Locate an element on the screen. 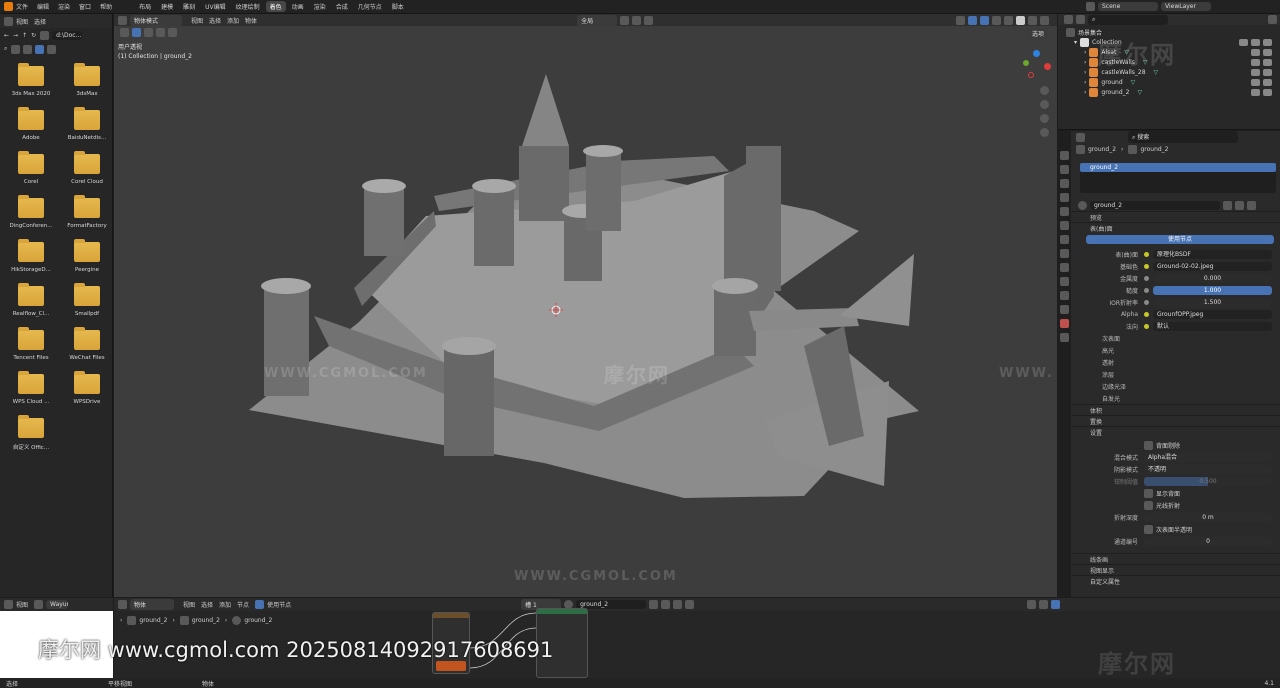 This screenshot has width=1280, height=688. file-item: Tencent Files is located at coordinates (31, 344).